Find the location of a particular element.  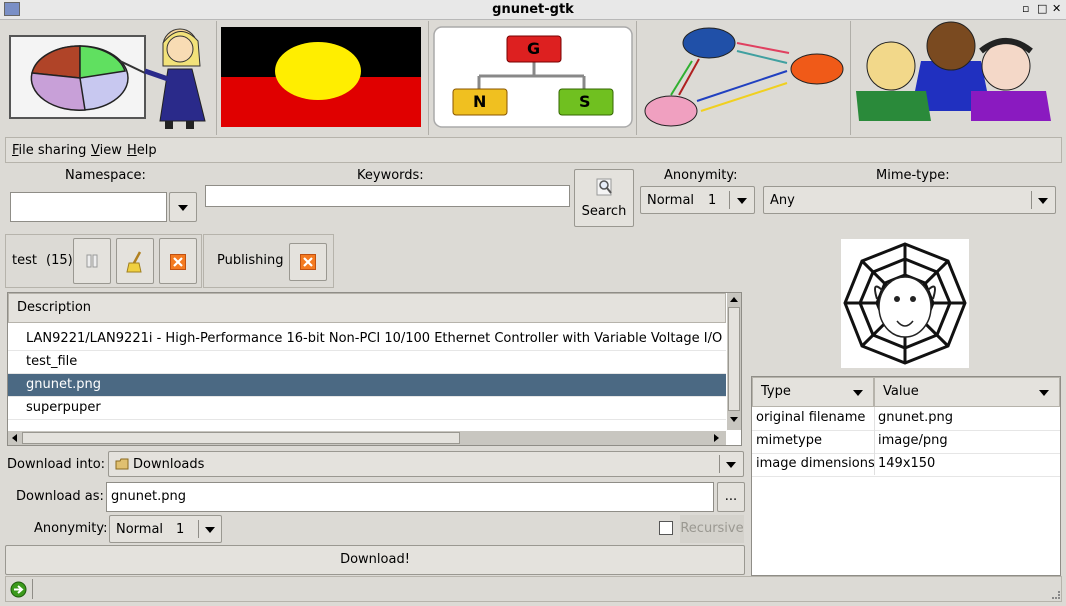

scroll-right-arrow-icon is located at coordinates (716, 438).